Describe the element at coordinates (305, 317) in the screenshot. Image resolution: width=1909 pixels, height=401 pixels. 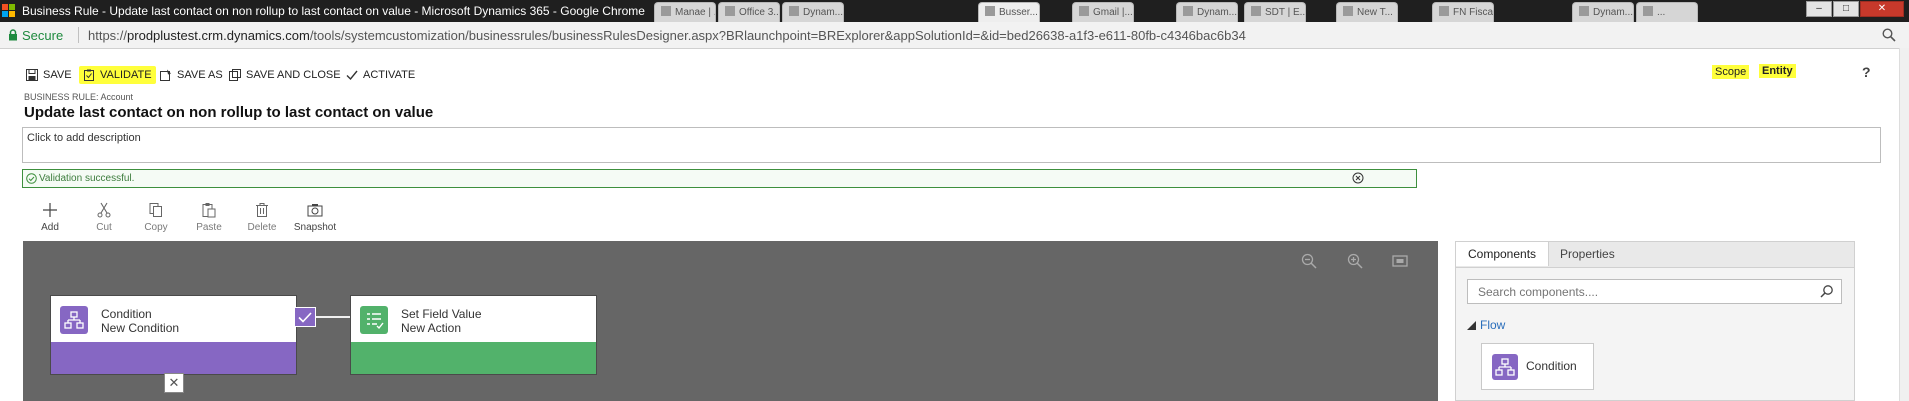
I see `true-branch-check-icon` at that location.